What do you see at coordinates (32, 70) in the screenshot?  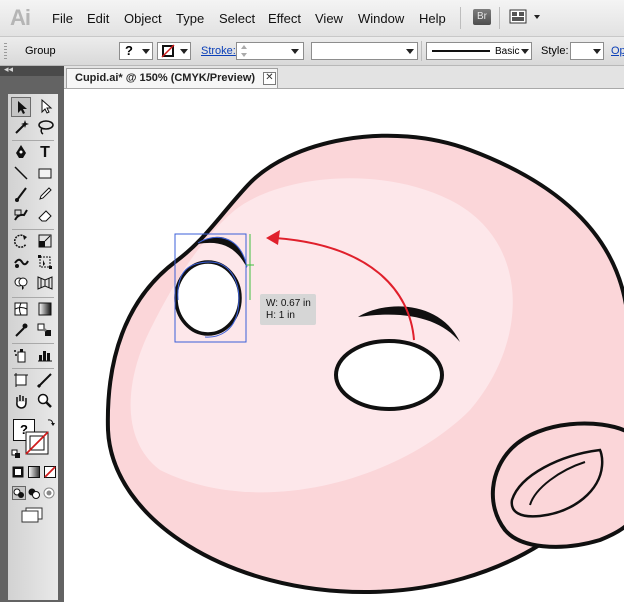 I see `tools-panel-header: ◂◂` at bounding box center [32, 70].